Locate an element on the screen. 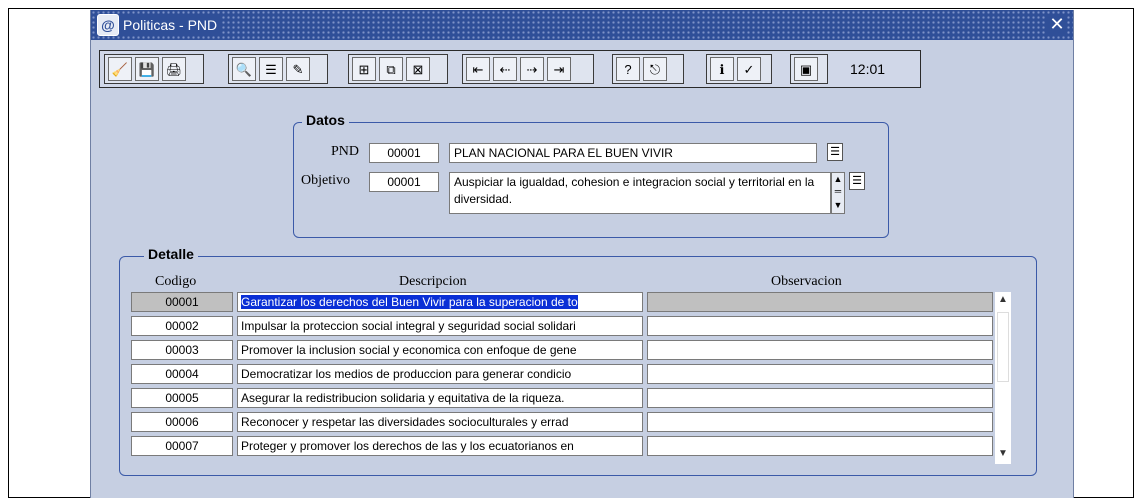 Image resolution: width=1142 pixels, height=502 pixels. pnd-code-field: 00001 is located at coordinates (404, 153).